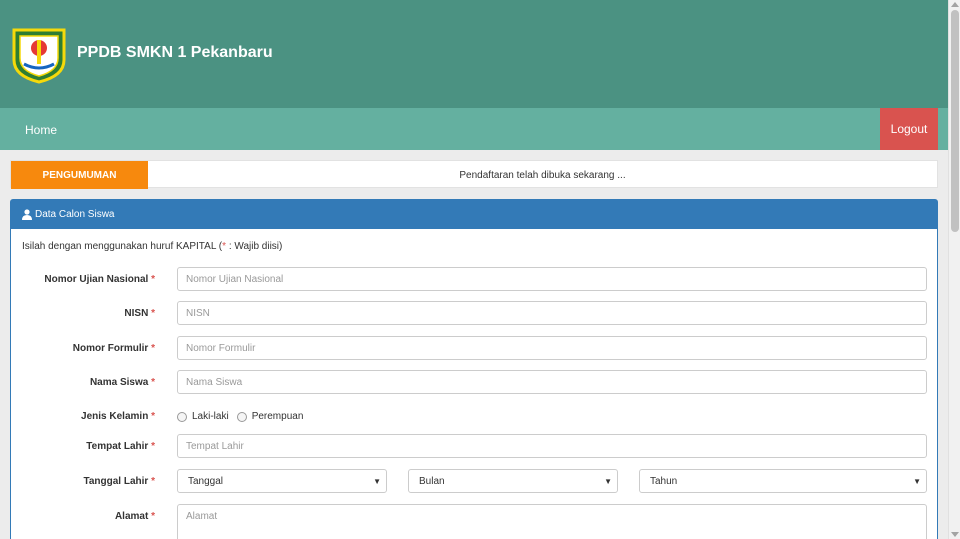 Image resolution: width=960 pixels, height=539 pixels. I want to click on nisn-label: NISN *, so click(139, 313).